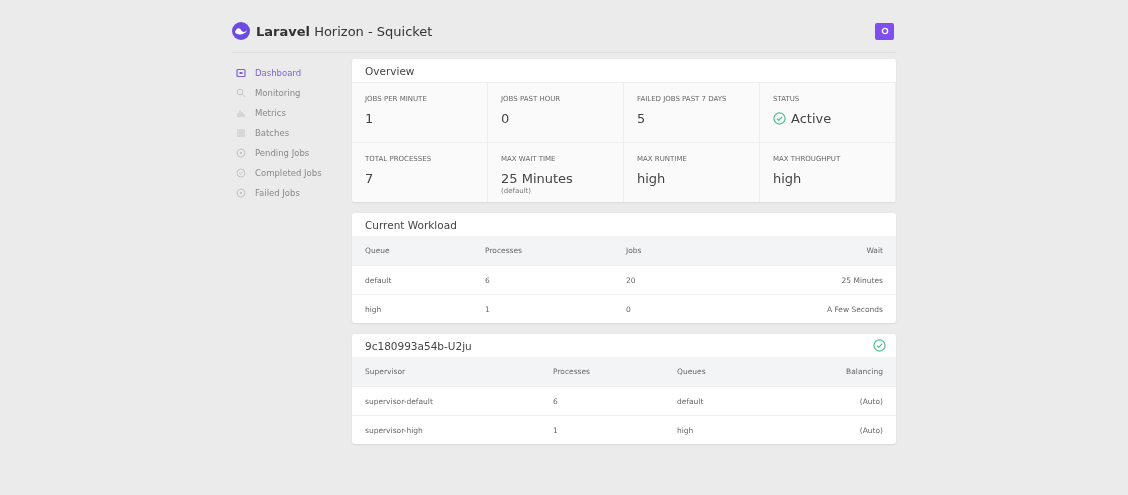 The image size is (1128, 495). I want to click on sidebar-item: Dashboard, so click(292, 73).